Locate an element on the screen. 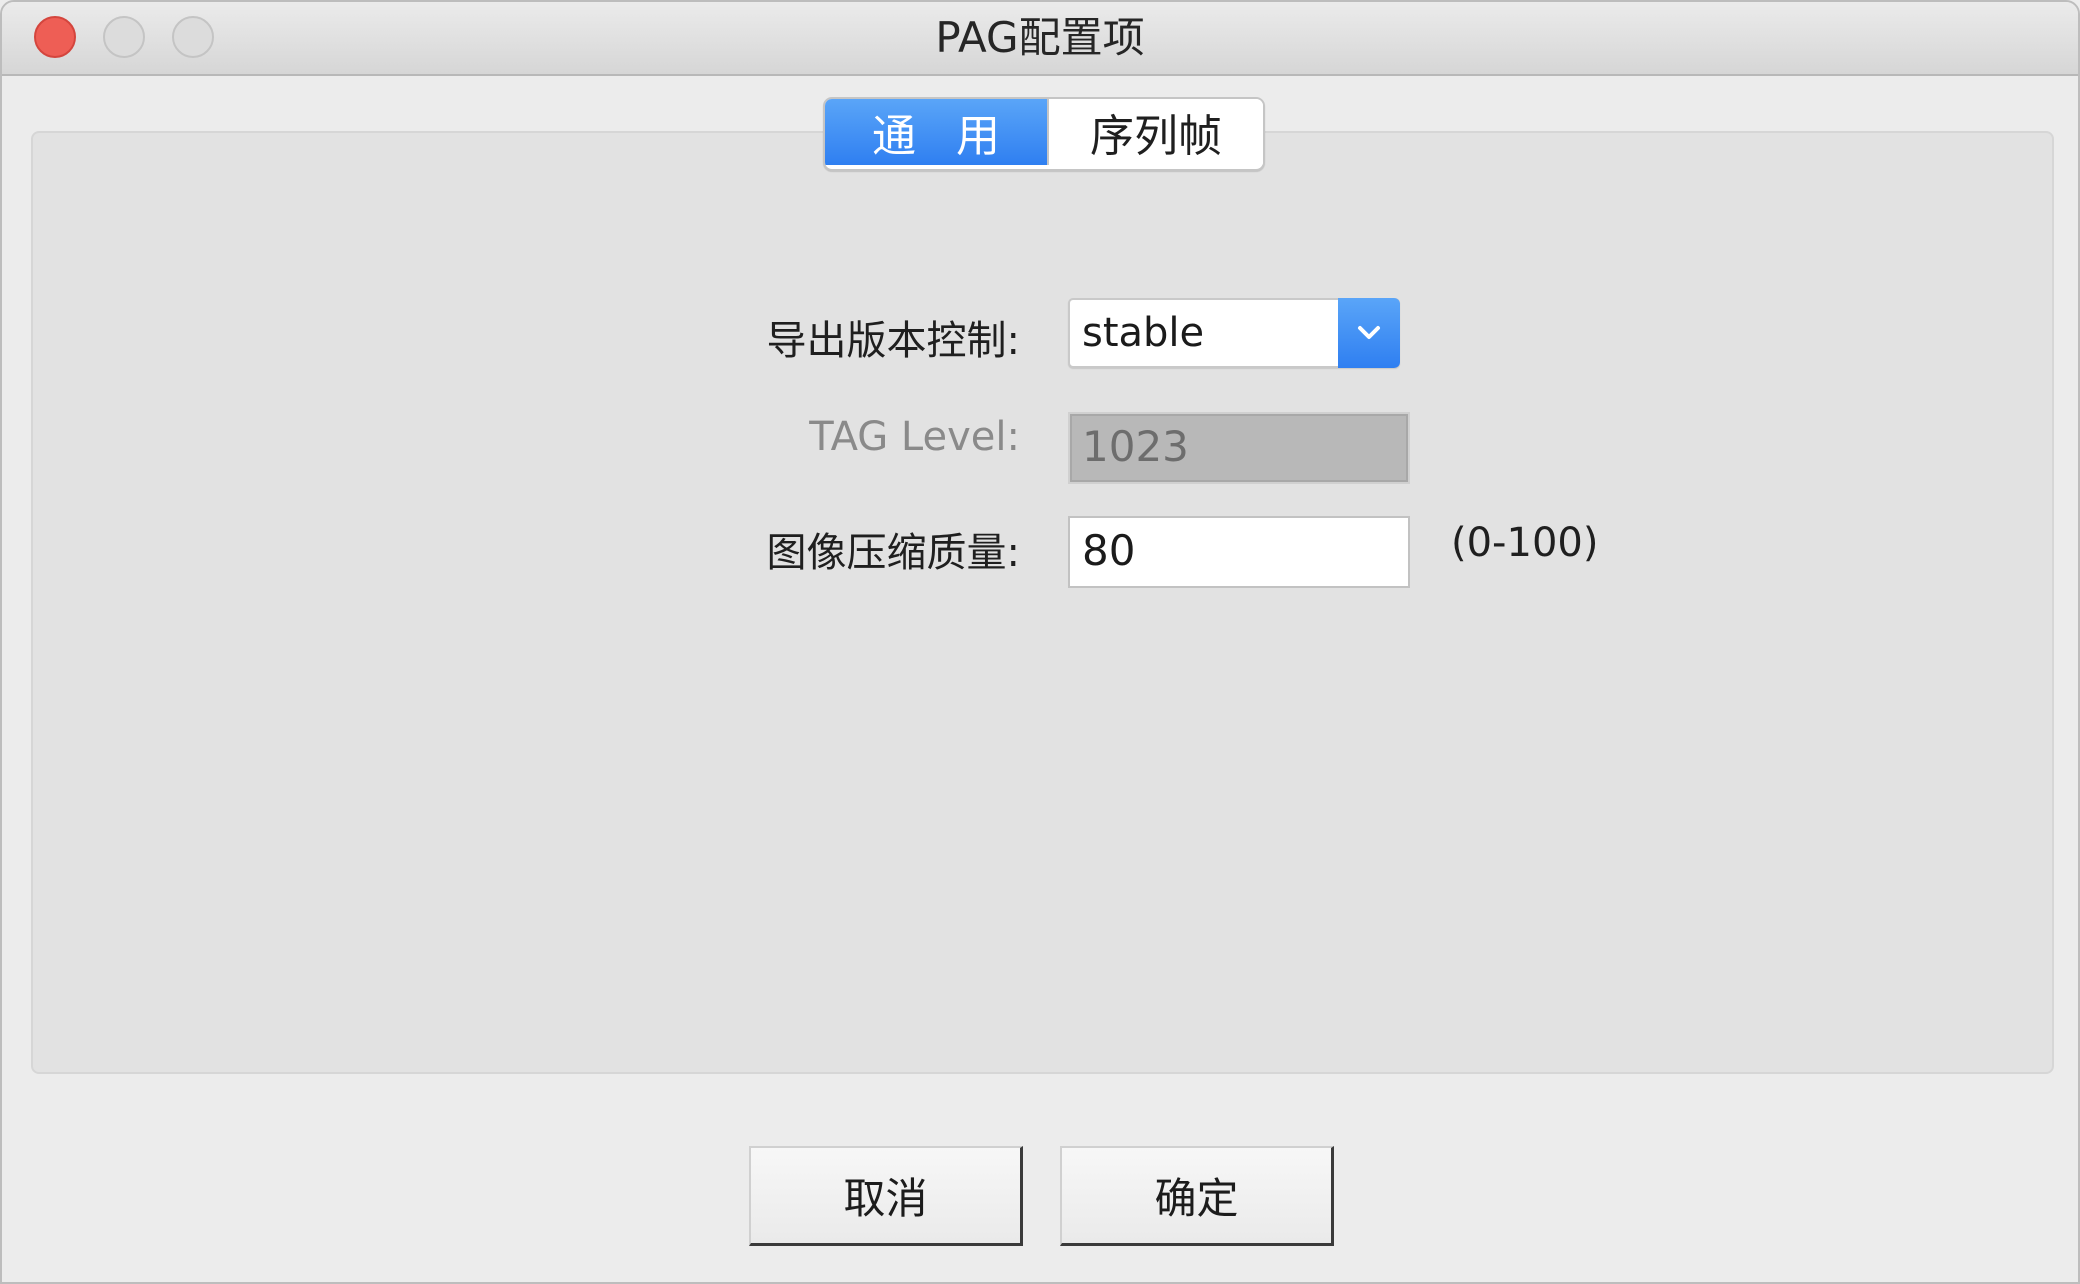  export-version-select: stable is located at coordinates (1234, 333).